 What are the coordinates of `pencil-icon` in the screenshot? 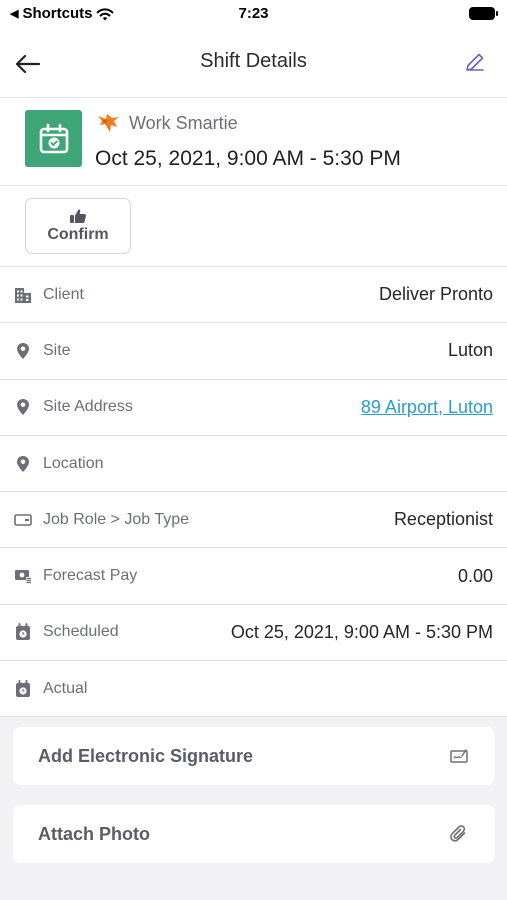 It's located at (475, 62).